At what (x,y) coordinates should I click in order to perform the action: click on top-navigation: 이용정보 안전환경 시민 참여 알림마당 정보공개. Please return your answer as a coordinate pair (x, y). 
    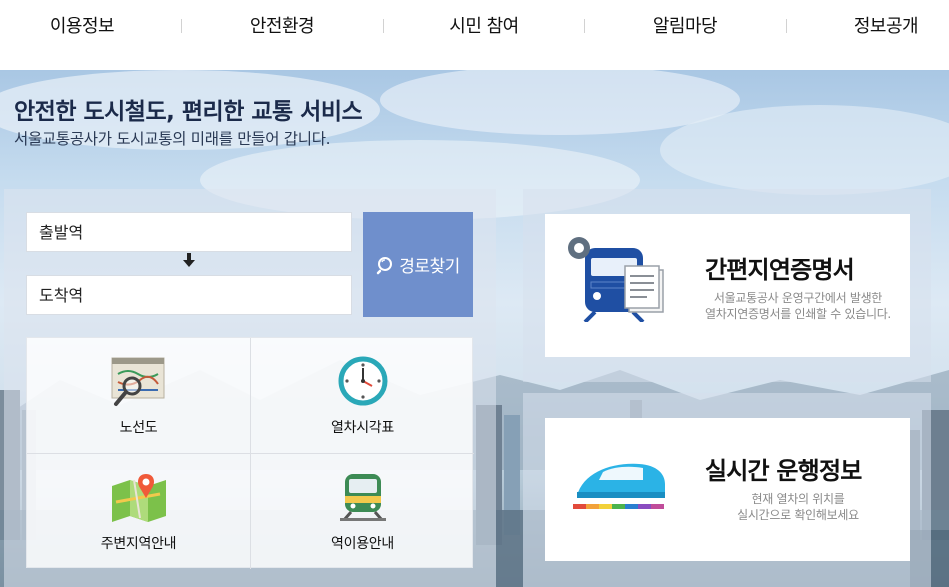
    Looking at the image, I should click on (474, 35).